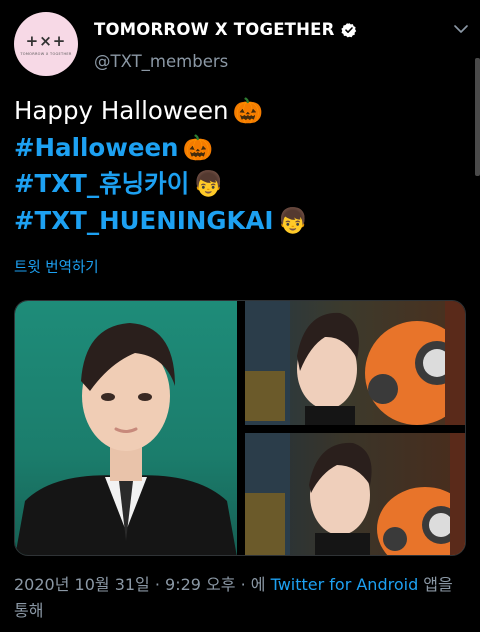  I want to click on photo-top-right, so click(355, 363).